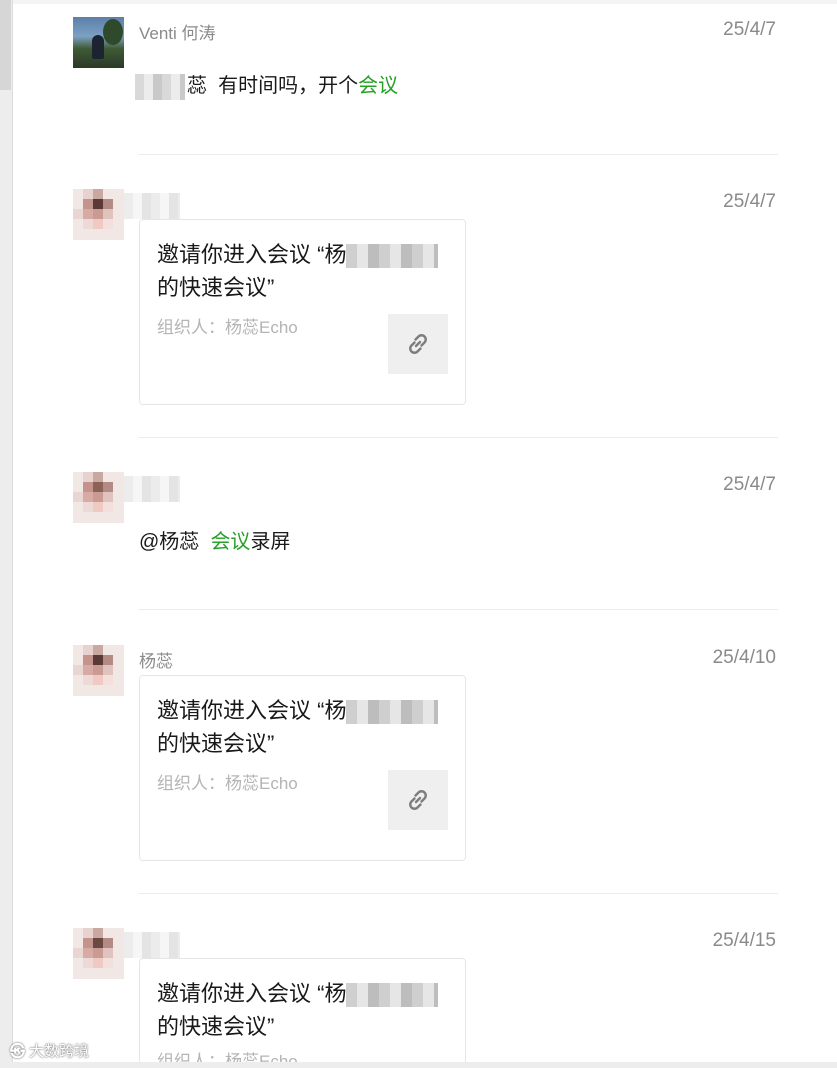 This screenshot has width=837, height=1068. I want to click on left-strip-edge, so click(12, 534).